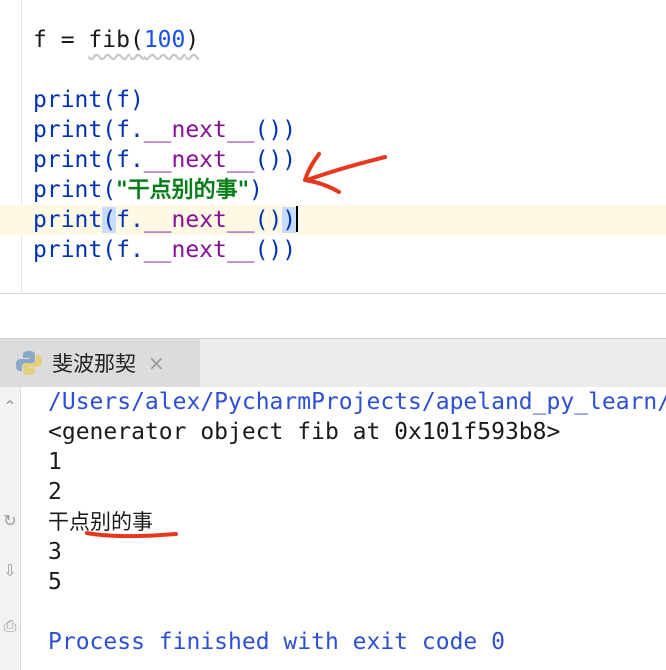 The height and width of the screenshot is (670, 666). Describe the element at coordinates (164, 130) in the screenshot. I see `code-line-3: print(f.__next__())` at that location.